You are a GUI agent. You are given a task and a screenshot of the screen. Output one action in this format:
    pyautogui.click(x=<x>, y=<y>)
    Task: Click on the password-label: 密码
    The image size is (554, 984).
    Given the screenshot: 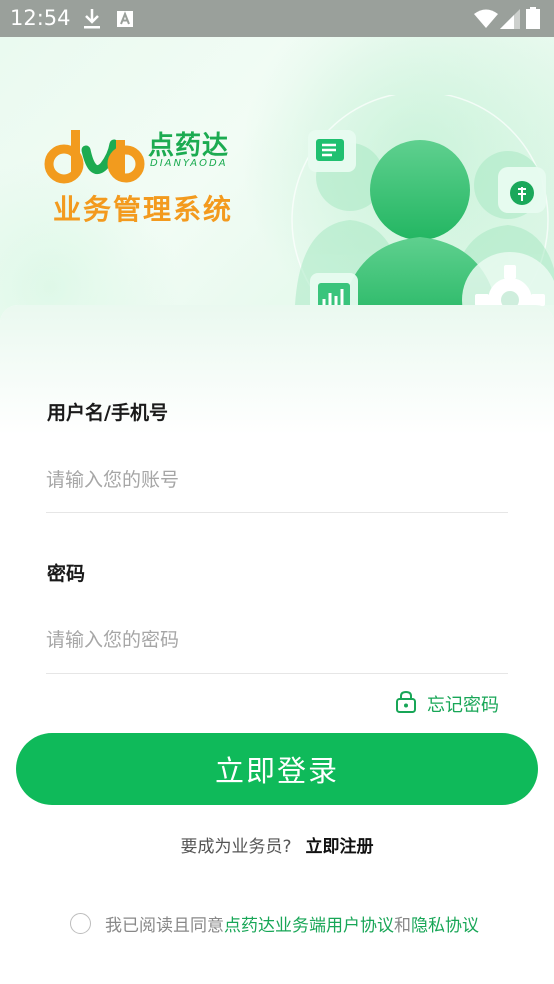 What is the action you would take?
    pyautogui.click(x=66, y=574)
    